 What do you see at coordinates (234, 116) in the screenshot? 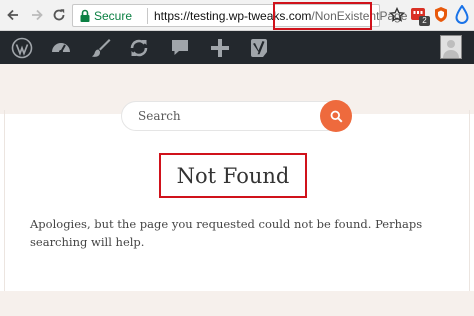
I see `search-input: Search` at bounding box center [234, 116].